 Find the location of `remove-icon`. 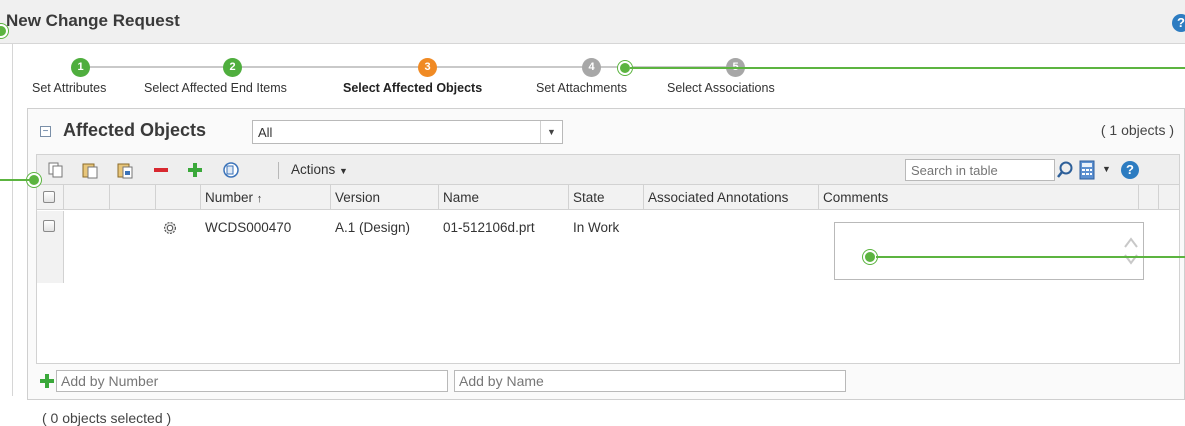

remove-icon is located at coordinates (161, 170).